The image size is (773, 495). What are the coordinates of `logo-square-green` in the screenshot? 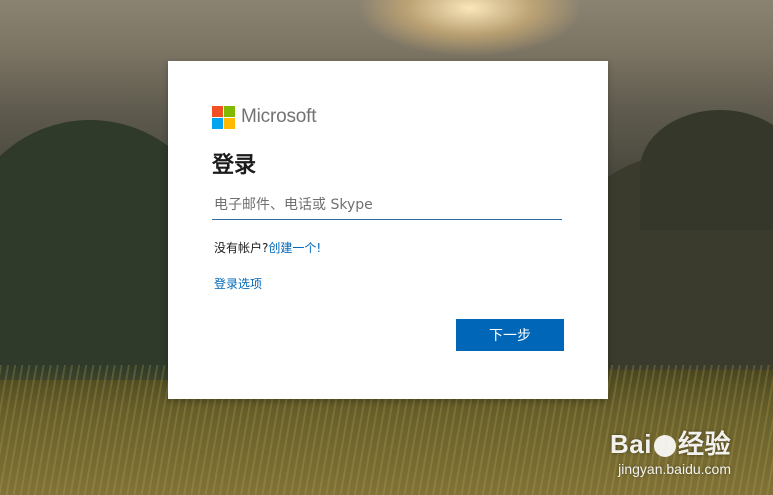 It's located at (229, 111).